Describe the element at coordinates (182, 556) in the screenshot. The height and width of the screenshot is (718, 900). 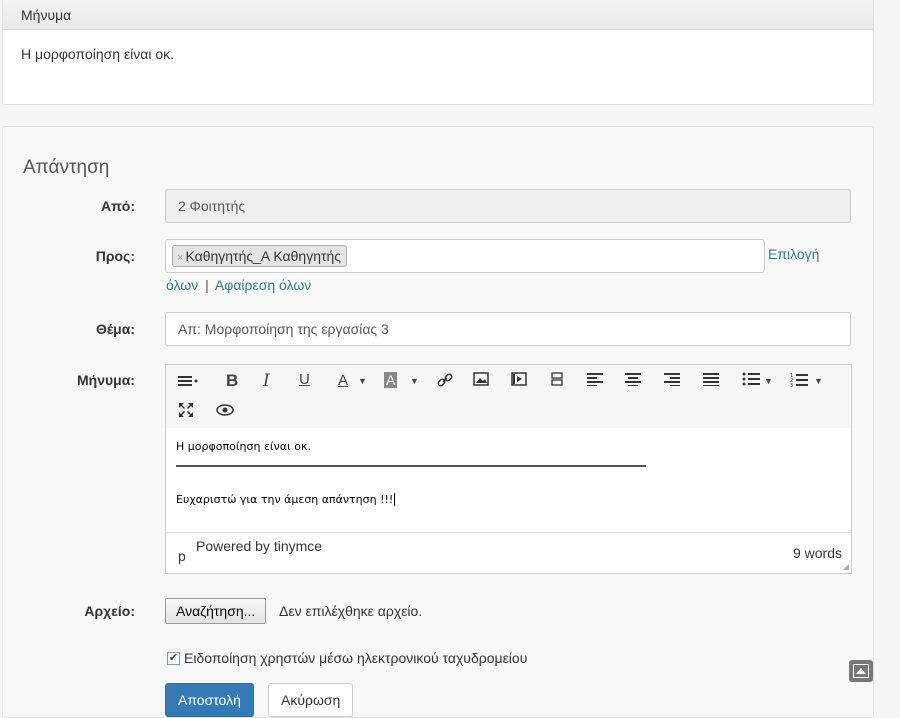
I see `element-path: p` at that location.